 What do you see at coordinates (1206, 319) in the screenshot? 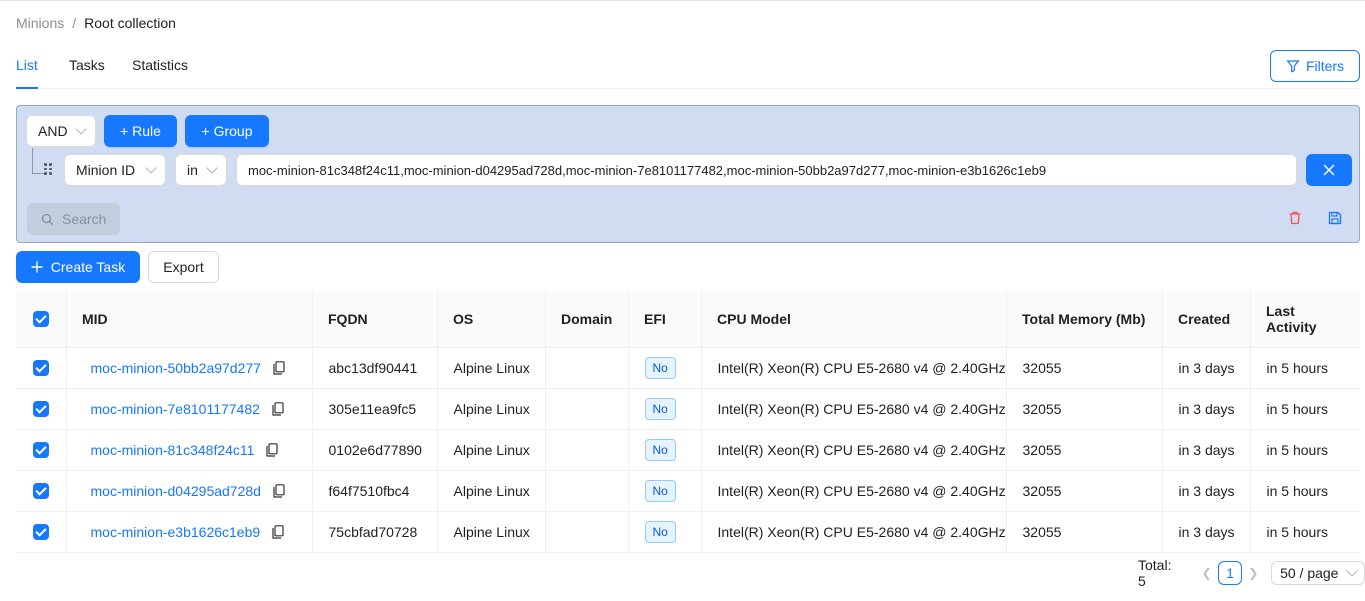
I see `column-header: Created` at bounding box center [1206, 319].